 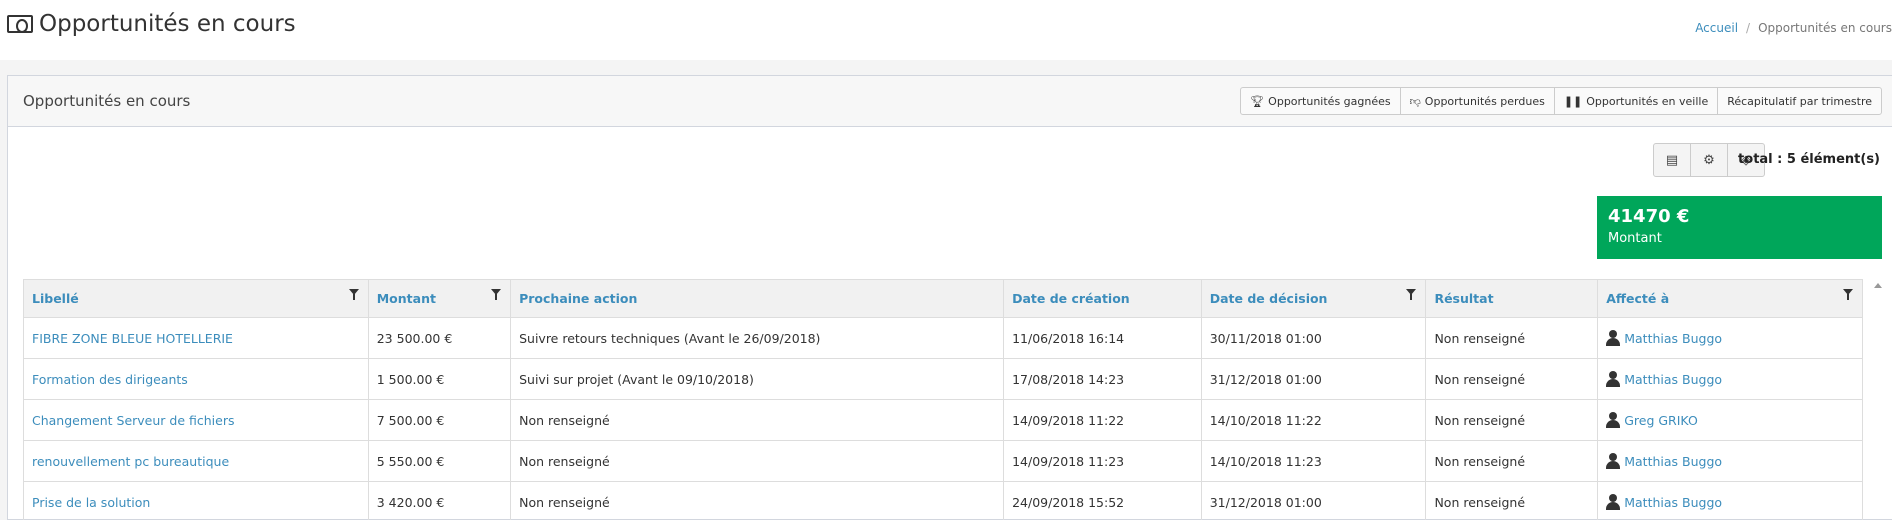 What do you see at coordinates (439, 420) in the screenshot?
I see `amount-cell: 7 500.00 €` at bounding box center [439, 420].